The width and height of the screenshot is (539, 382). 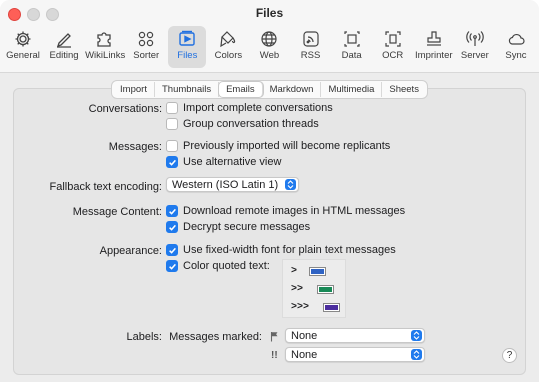 What do you see at coordinates (172, 146) in the screenshot?
I see `replicants-checkbox` at bounding box center [172, 146].